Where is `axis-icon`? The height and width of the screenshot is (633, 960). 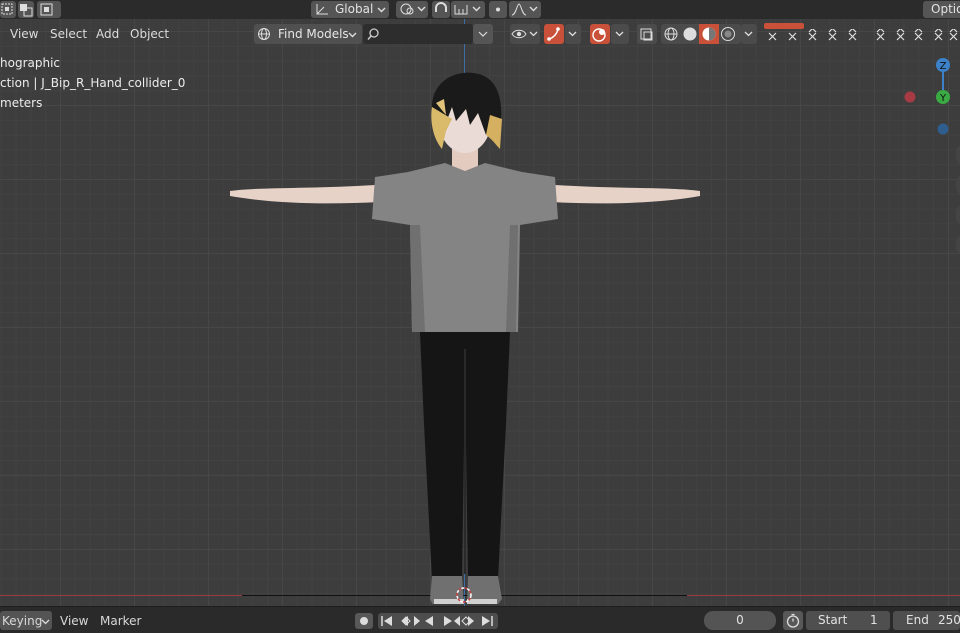 axis-icon is located at coordinates (322, 9).